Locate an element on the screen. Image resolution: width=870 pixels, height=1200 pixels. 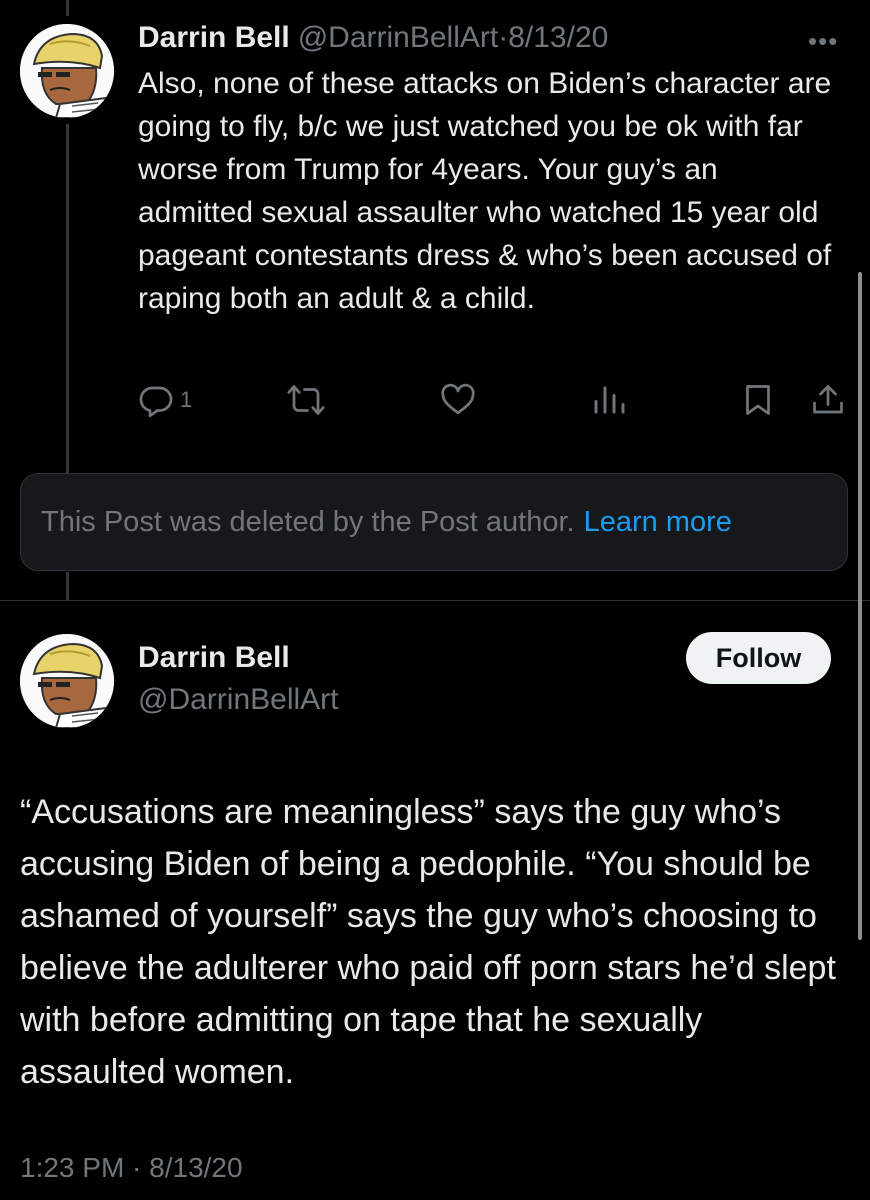
views-button is located at coordinates (608, 400).